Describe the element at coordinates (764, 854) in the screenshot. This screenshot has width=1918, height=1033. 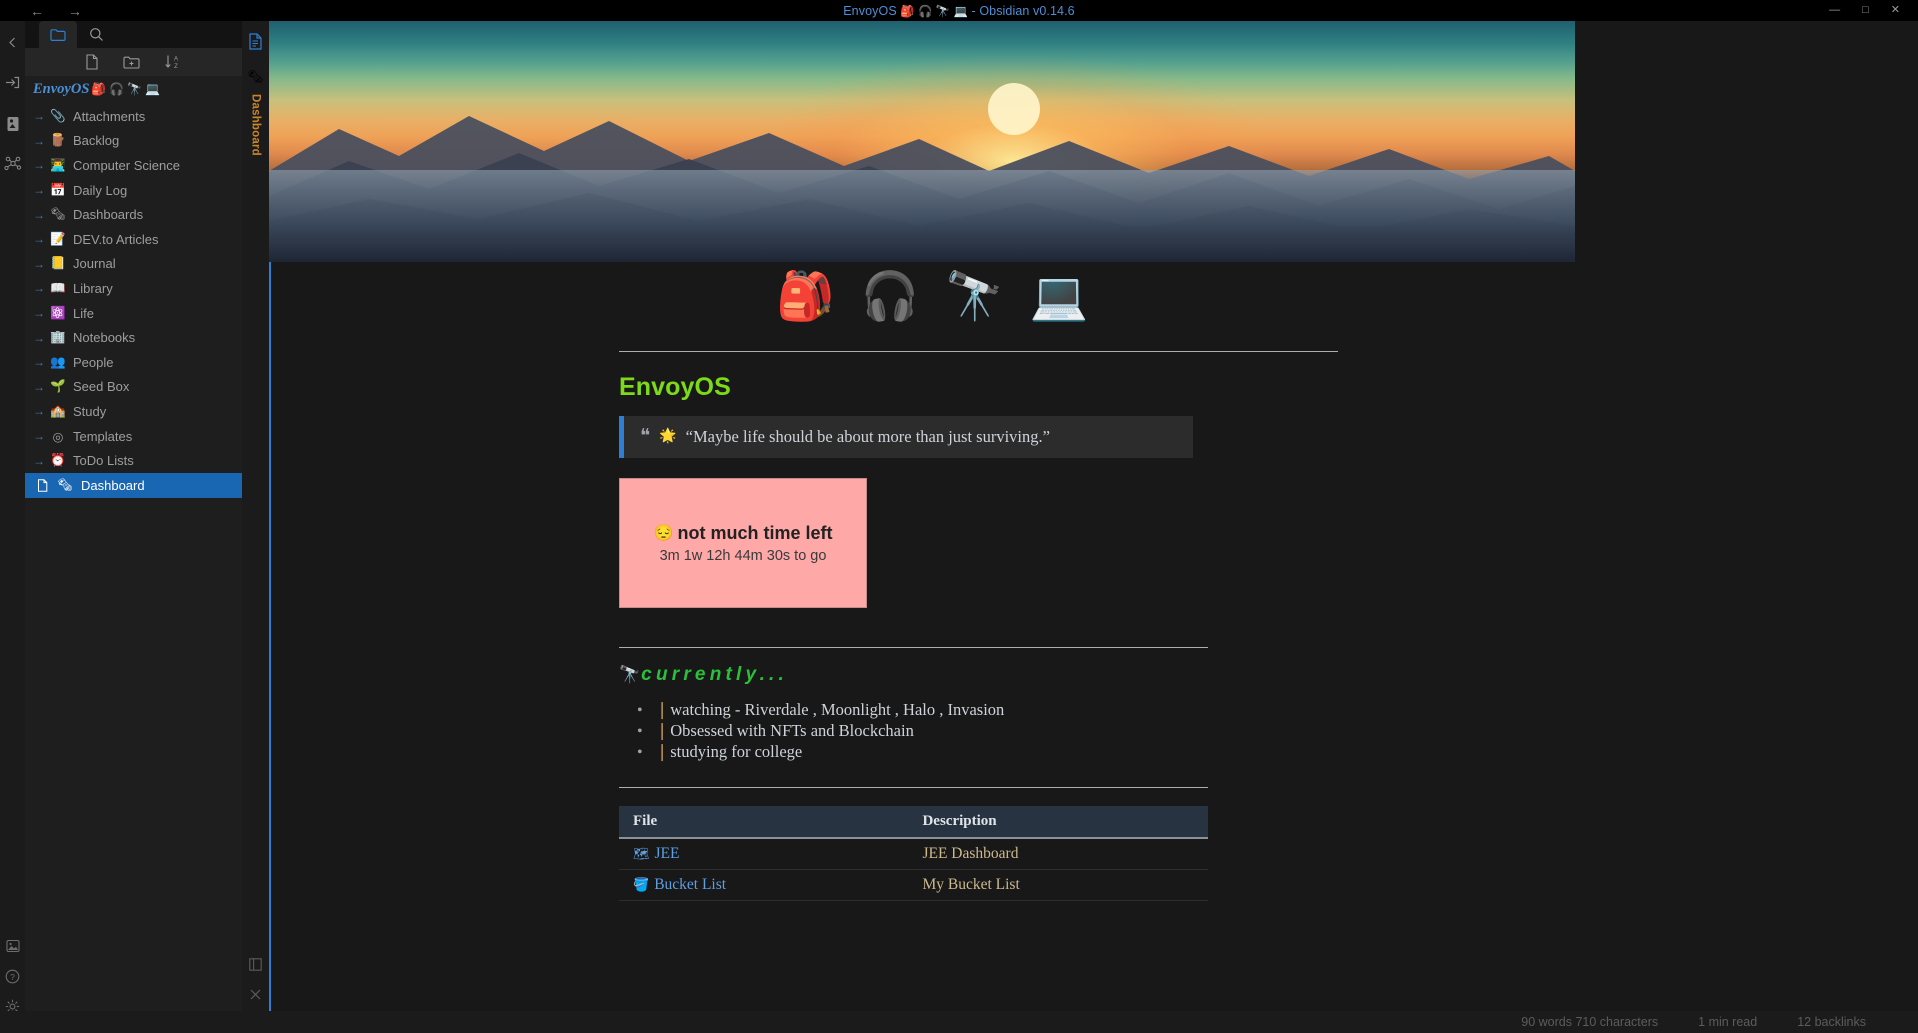
I see `table-cell-file: 🗺 JEE` at that location.